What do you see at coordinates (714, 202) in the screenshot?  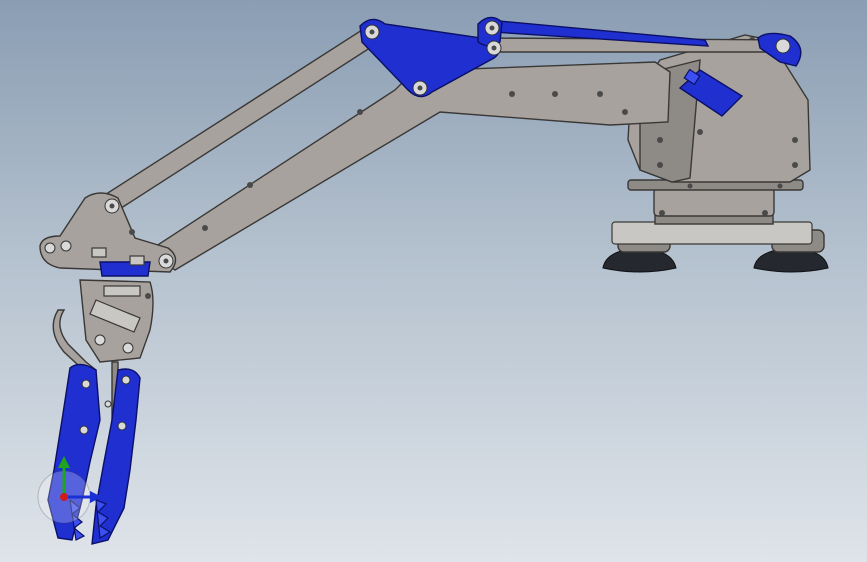 I see `turntable-cylinder` at bounding box center [714, 202].